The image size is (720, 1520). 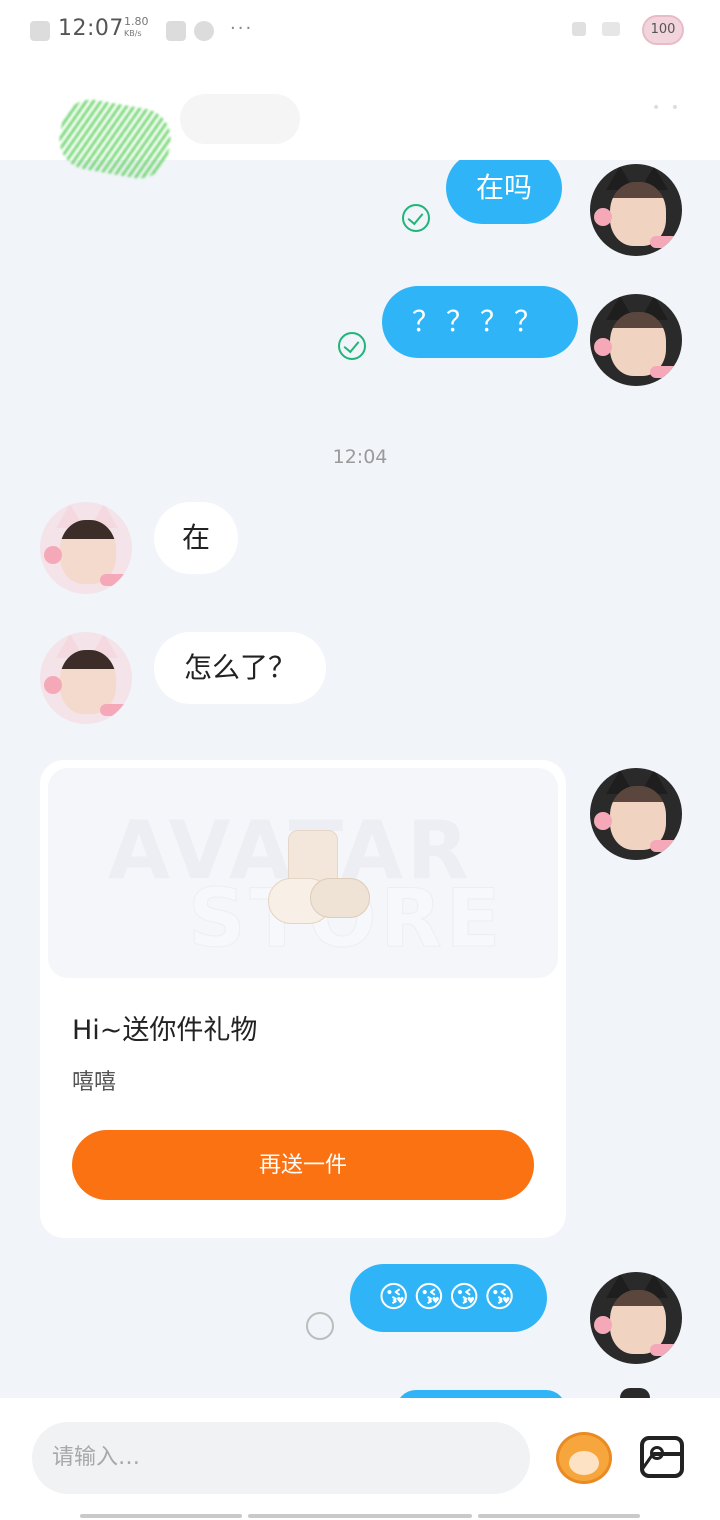 I want to click on outgoing-message-bubble: 在吗, so click(x=504, y=188).